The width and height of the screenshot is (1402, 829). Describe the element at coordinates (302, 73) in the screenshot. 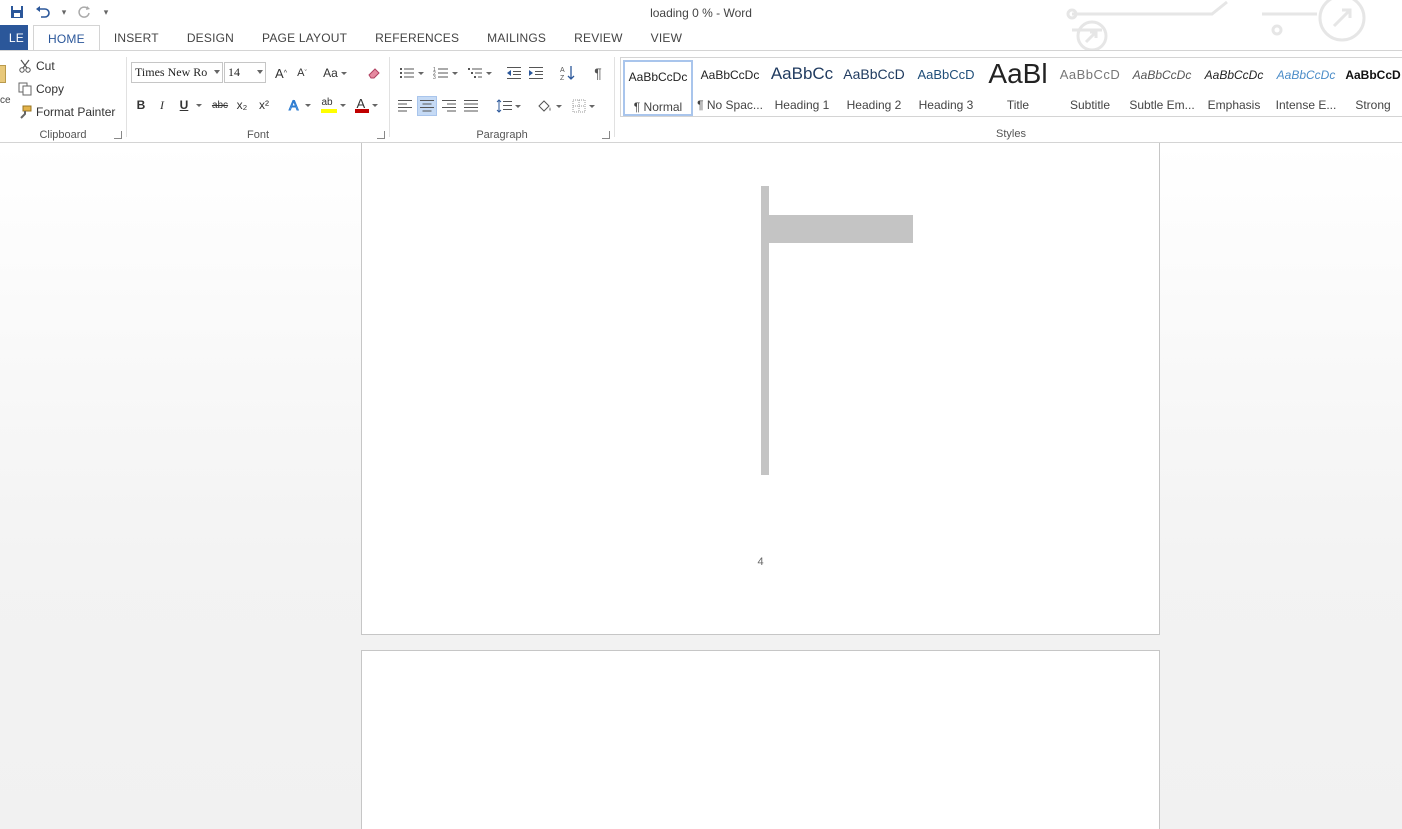

I see `shrink-font-button: Aˇ` at that location.